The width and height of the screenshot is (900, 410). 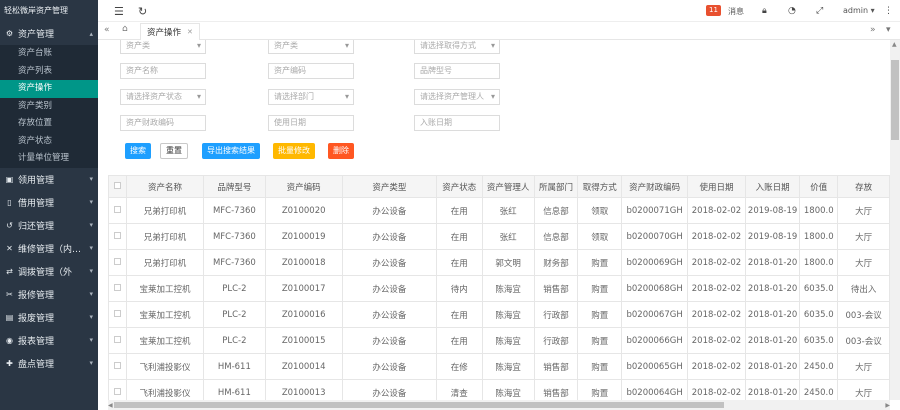 I want to click on sidebar-group-0: ⚙ 资产管理 ▴, so click(x=49, y=33).